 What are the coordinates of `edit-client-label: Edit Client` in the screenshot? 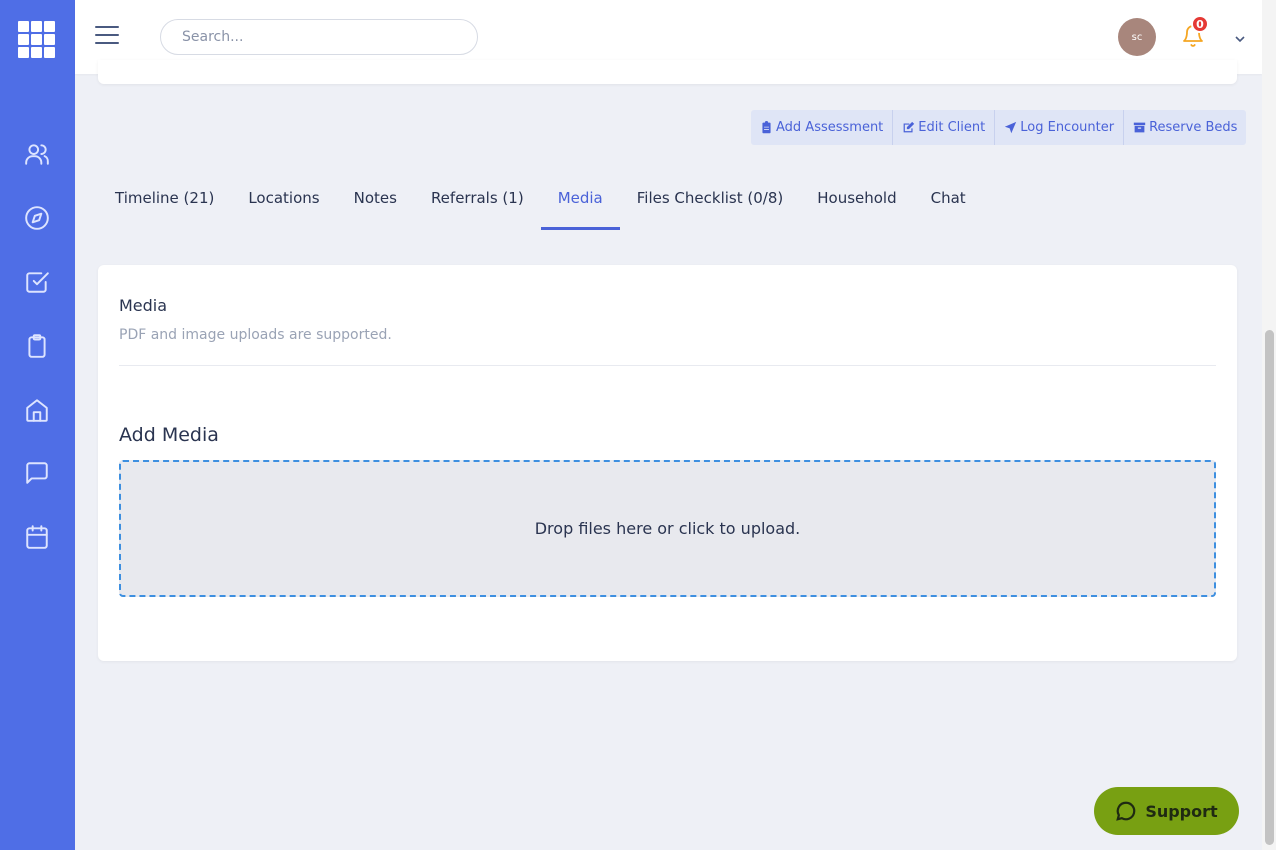 It's located at (952, 127).